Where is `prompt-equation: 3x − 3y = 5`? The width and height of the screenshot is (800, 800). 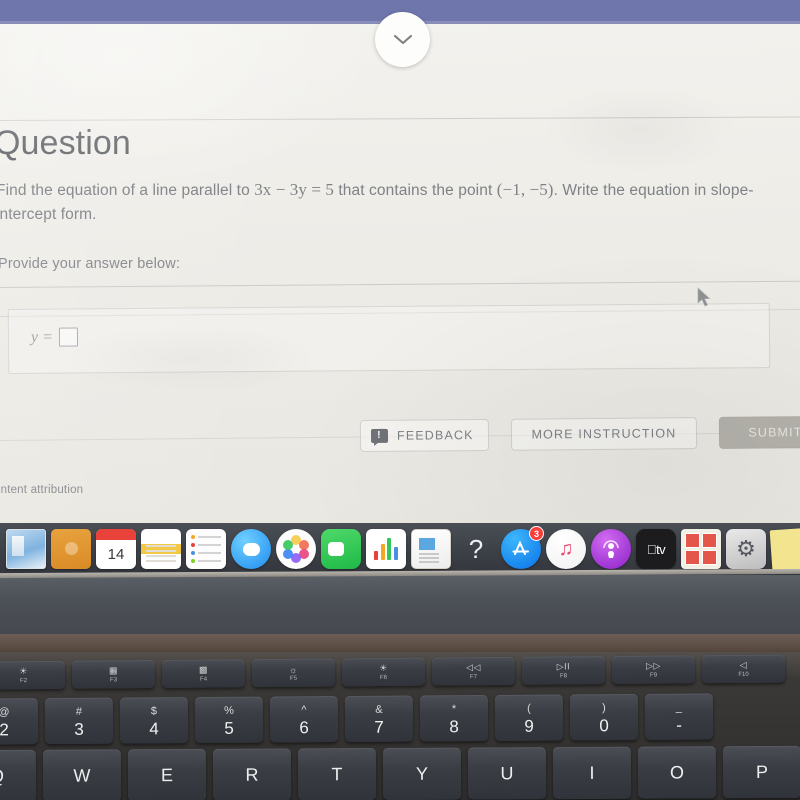 prompt-equation: 3x − 3y = 5 is located at coordinates (294, 189).